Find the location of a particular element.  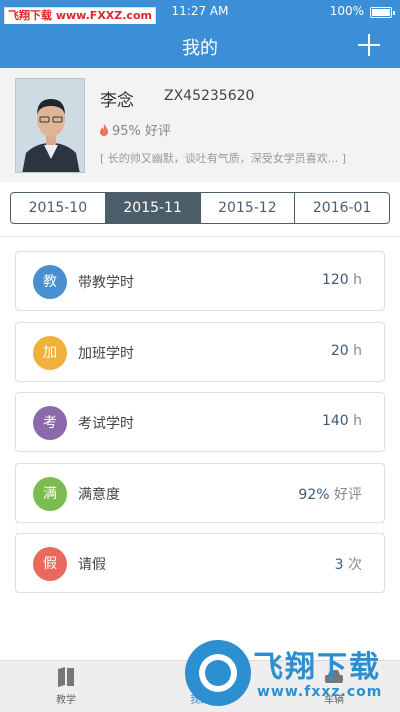

teaching-badge-icon: 教 is located at coordinates (50, 282).